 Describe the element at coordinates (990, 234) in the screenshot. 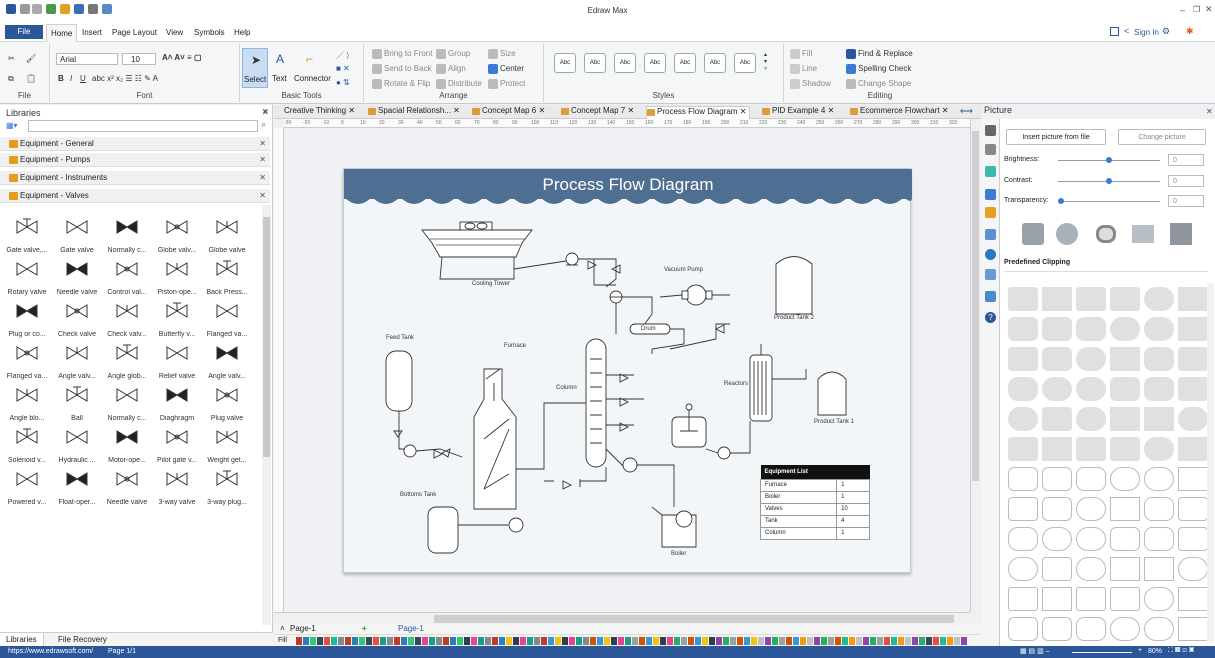

I see `page-icon` at that location.